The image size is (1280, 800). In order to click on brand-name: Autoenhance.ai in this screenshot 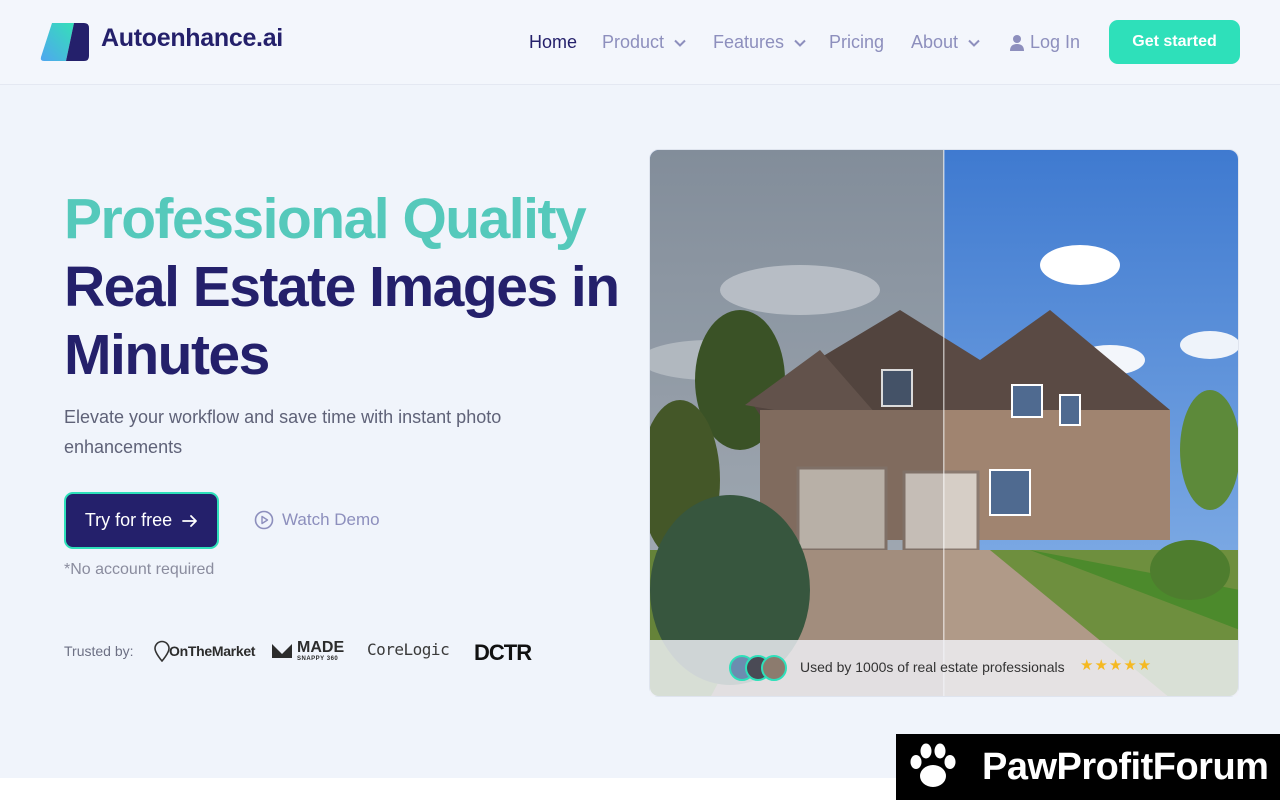, I will do `click(192, 38)`.